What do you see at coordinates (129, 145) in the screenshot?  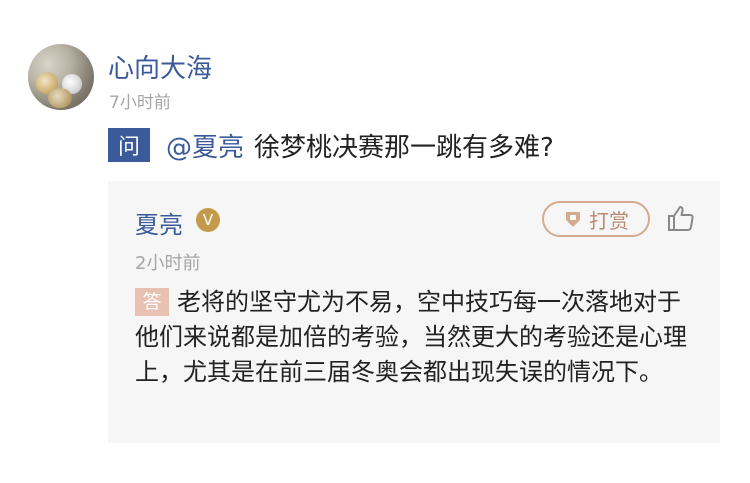 I see `question-badge: 问` at bounding box center [129, 145].